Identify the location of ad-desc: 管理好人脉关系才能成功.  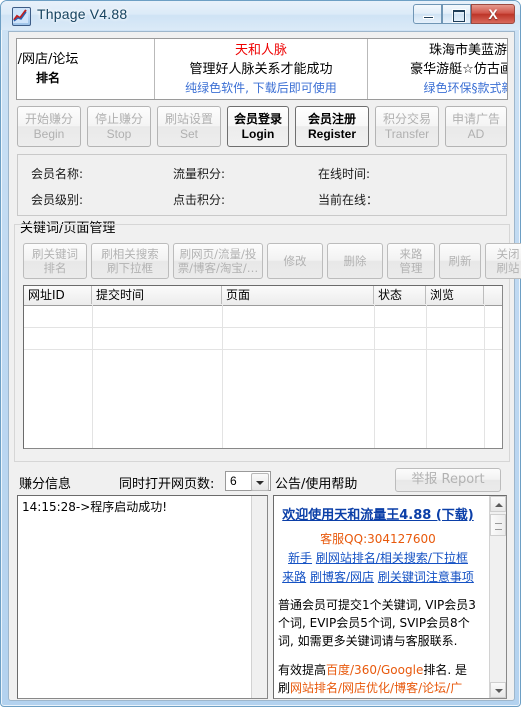
(261, 69).